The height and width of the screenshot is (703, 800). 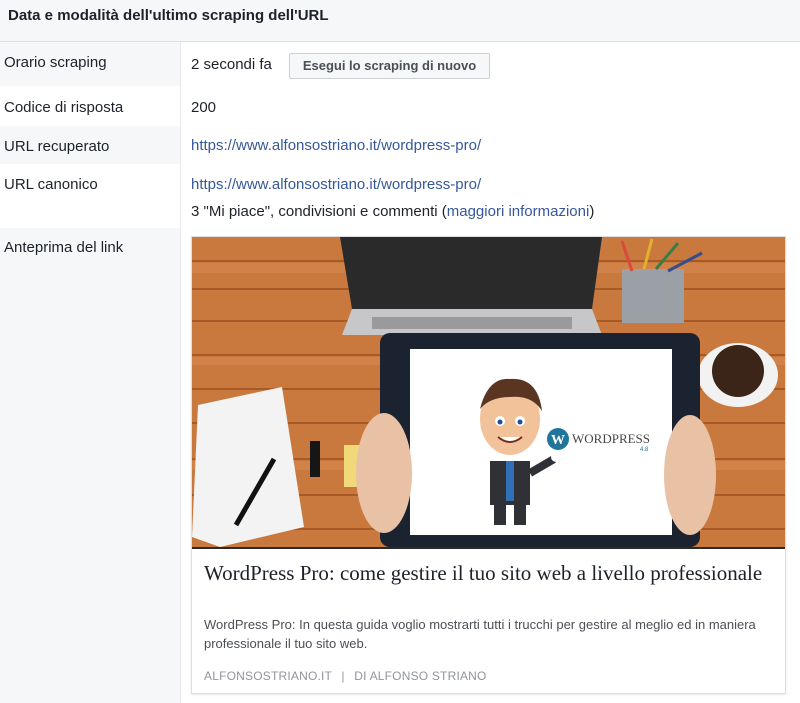 I want to click on image-logo-version: 4.8, so click(x=644, y=450).